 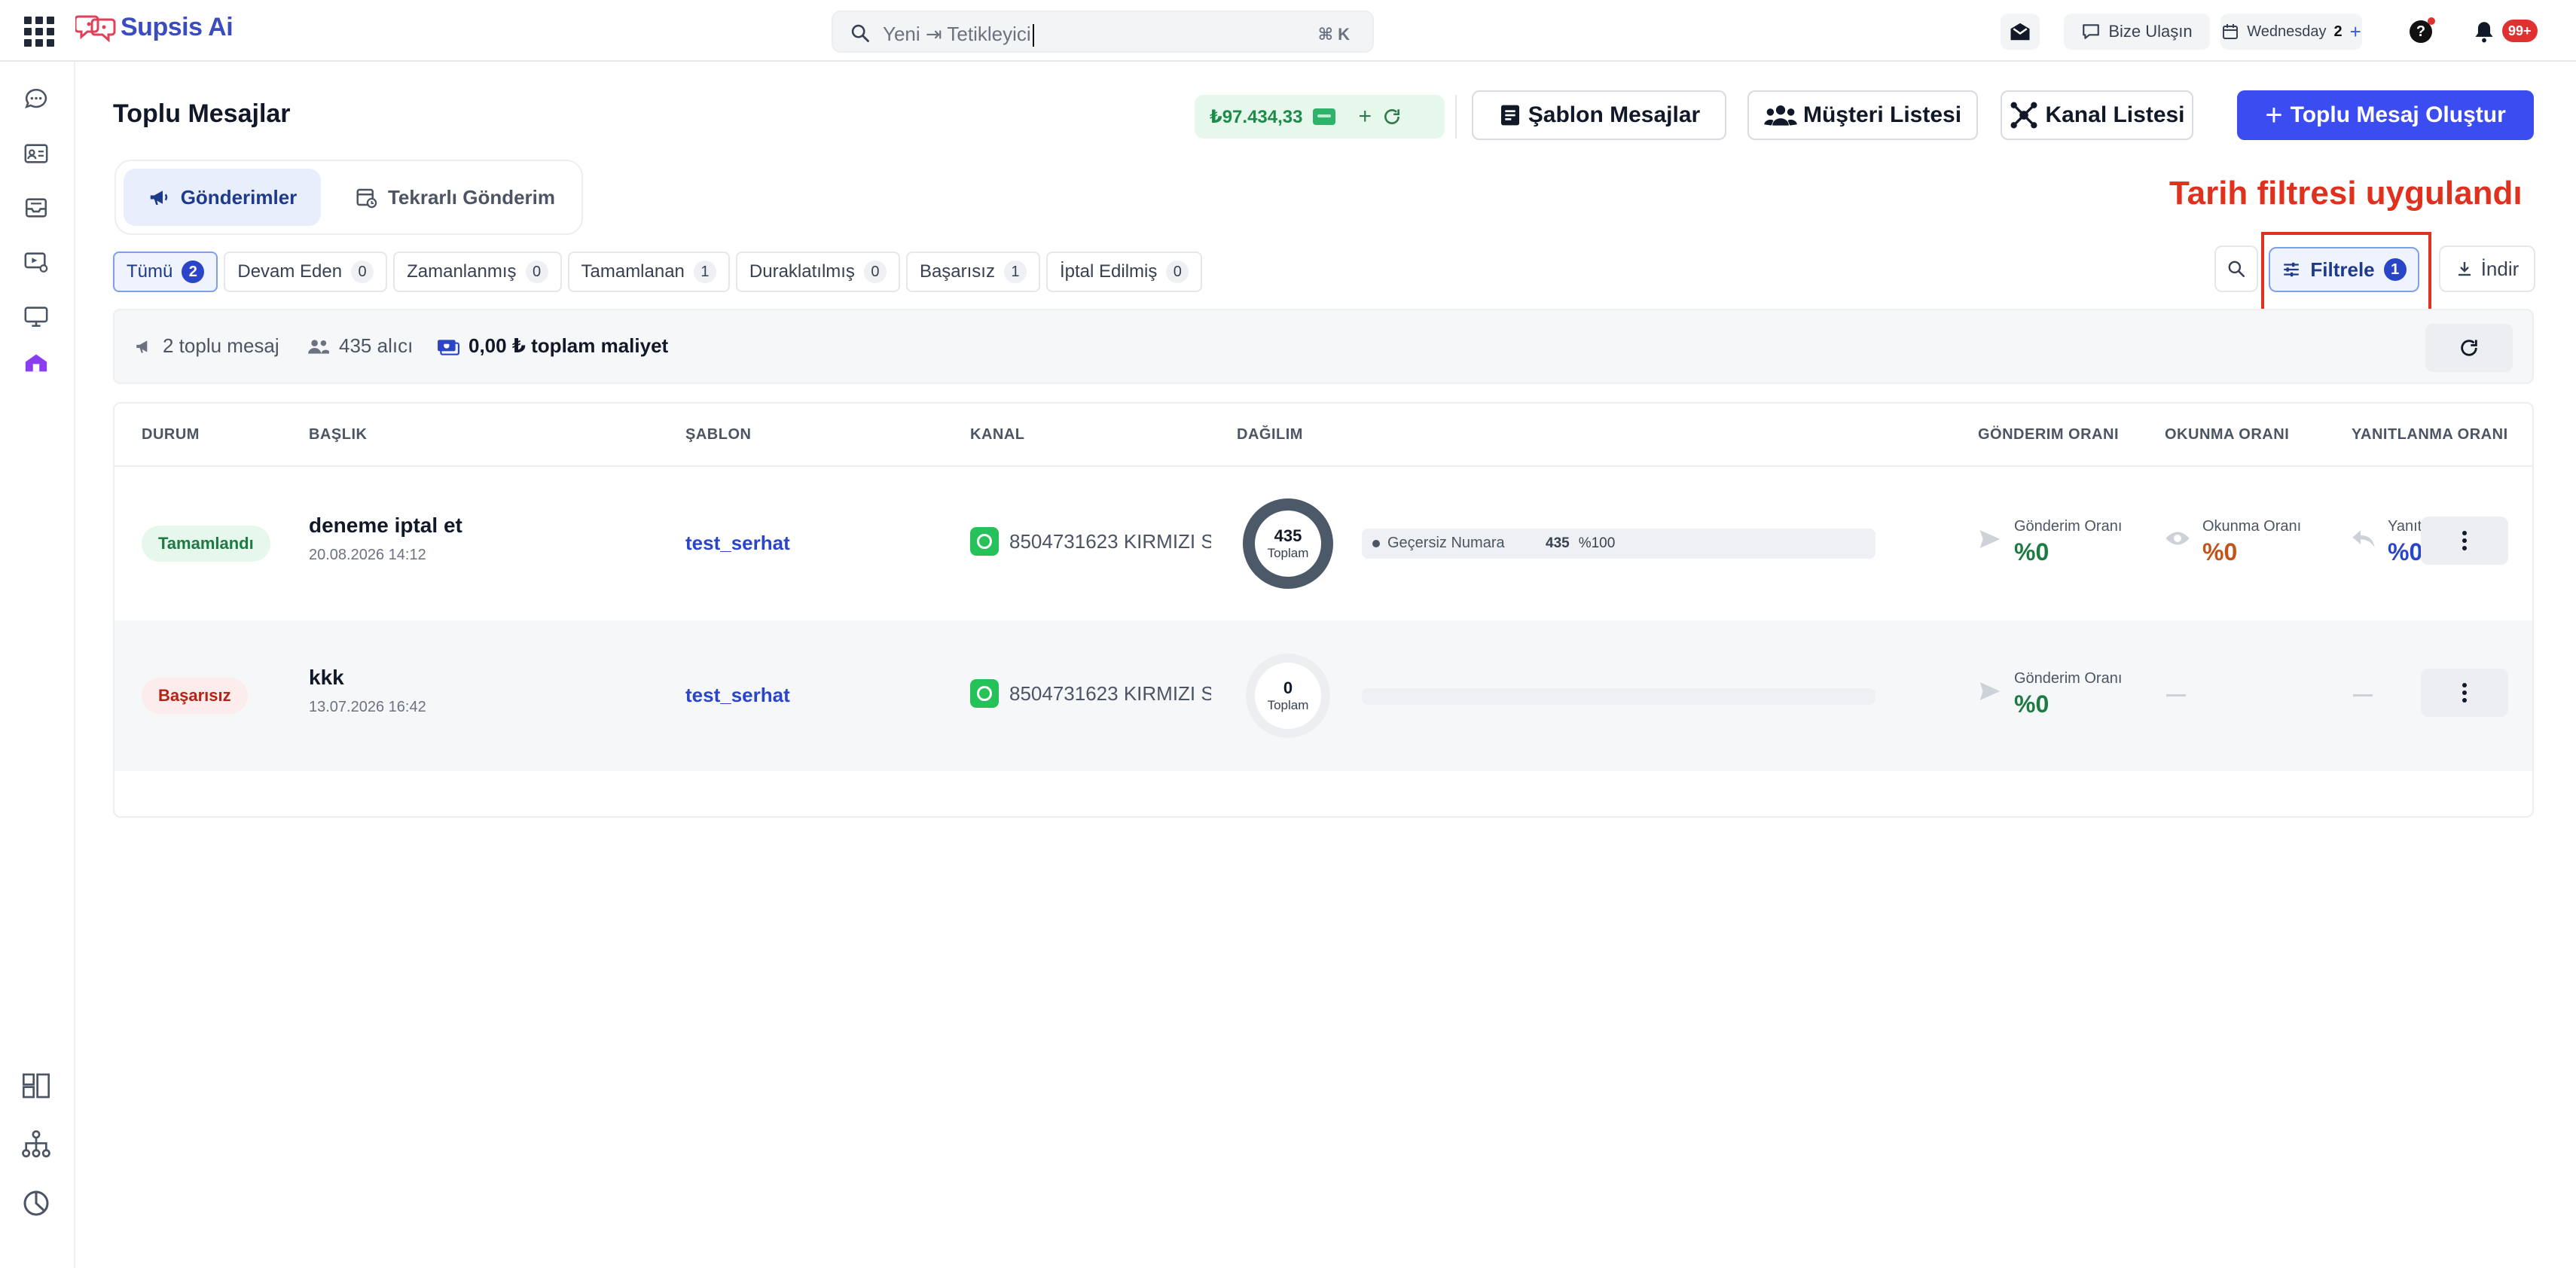 I want to click on table-search-button, so click(x=2236, y=268).